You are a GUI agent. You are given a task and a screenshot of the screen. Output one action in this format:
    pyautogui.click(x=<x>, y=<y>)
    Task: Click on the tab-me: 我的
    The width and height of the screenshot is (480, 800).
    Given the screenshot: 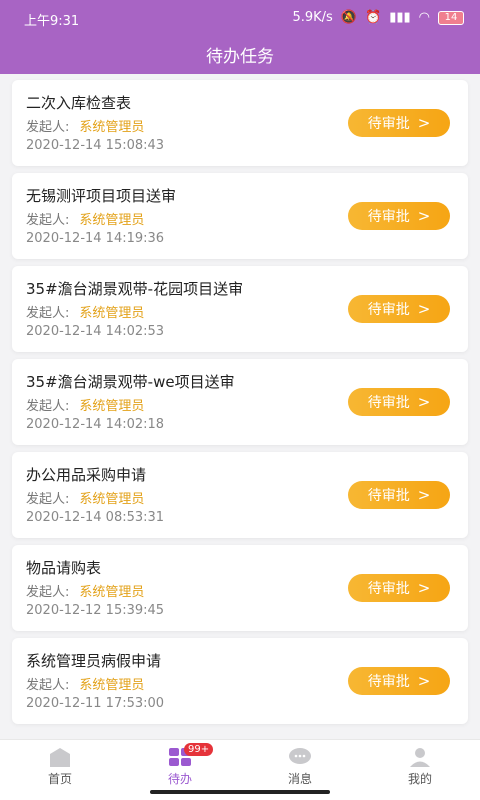 What is the action you would take?
    pyautogui.click(x=420, y=770)
    